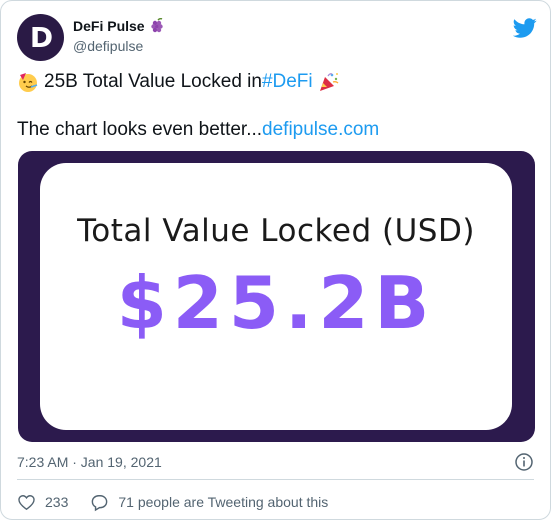 The width and height of the screenshot is (553, 522). What do you see at coordinates (525, 28) in the screenshot?
I see `twitter-bird-icon` at bounding box center [525, 28].